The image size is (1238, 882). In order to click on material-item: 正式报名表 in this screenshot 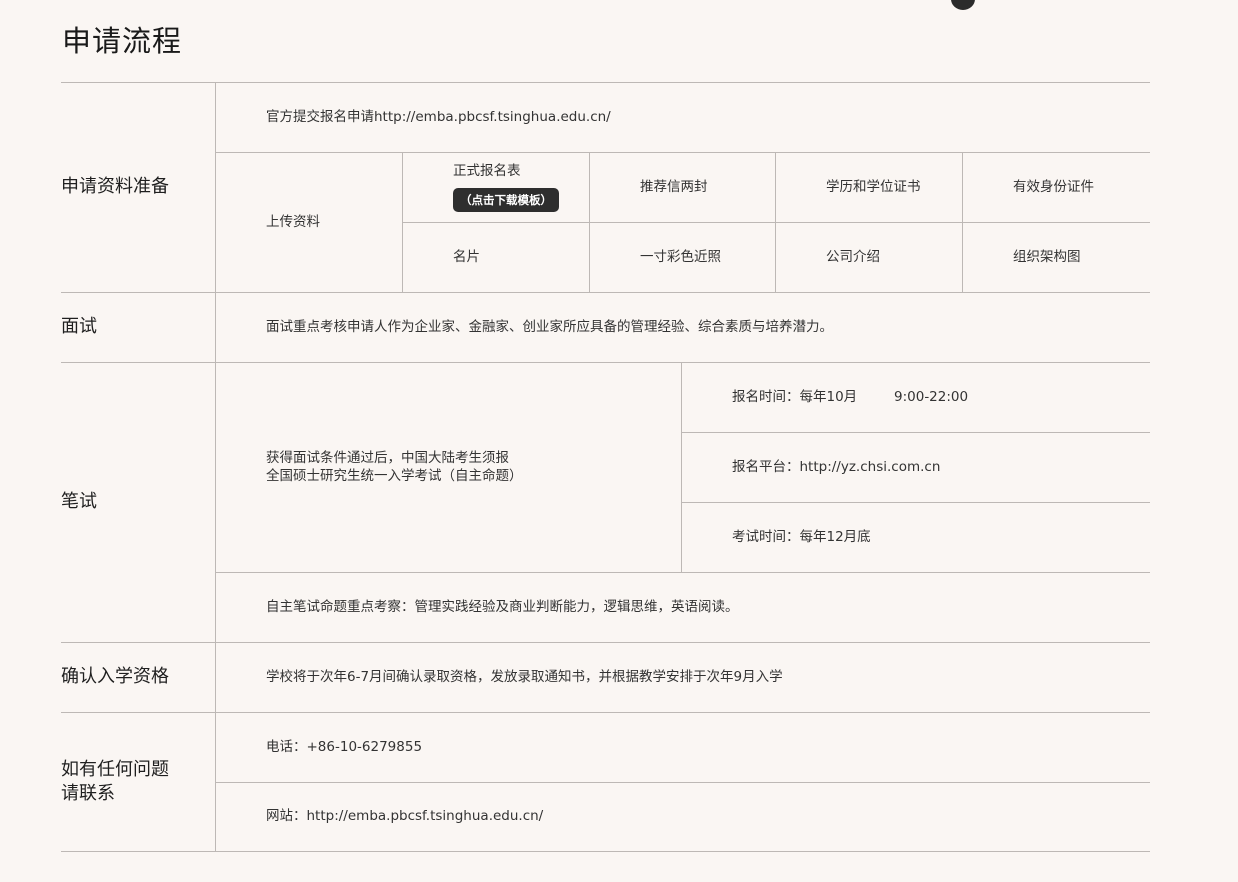, I will do `click(487, 171)`.